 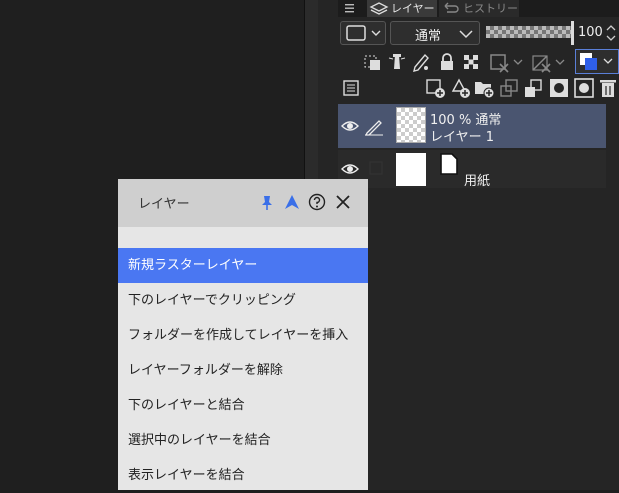 I want to click on lock-transparent-icon, so click(x=471, y=62).